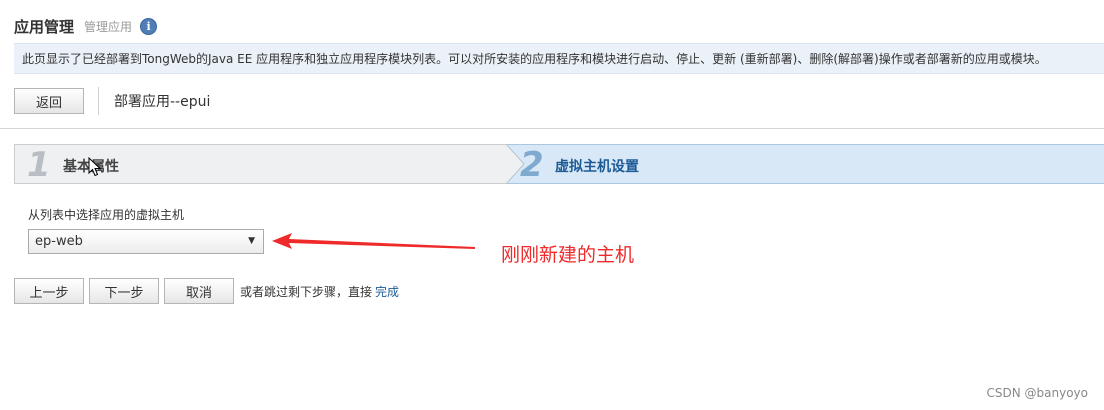 This screenshot has width=1104, height=410. Describe the element at coordinates (306, 291) in the screenshot. I see `skip-text: 或者跳过剩下步骤，直接` at that location.